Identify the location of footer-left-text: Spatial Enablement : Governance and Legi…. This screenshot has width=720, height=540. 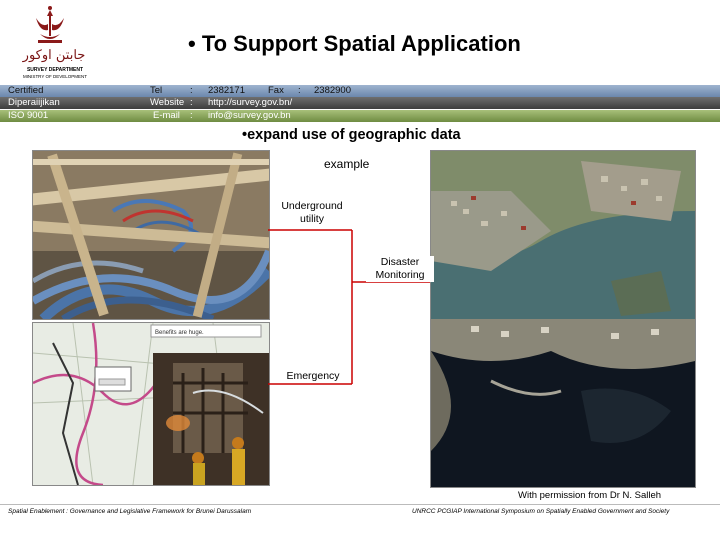
(130, 511).